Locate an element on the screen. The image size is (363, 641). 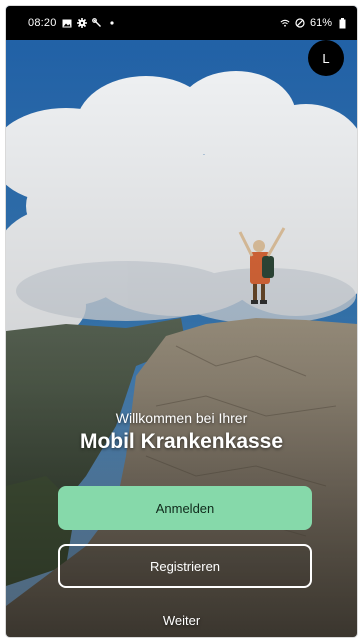
battery-icon is located at coordinates (342, 22).